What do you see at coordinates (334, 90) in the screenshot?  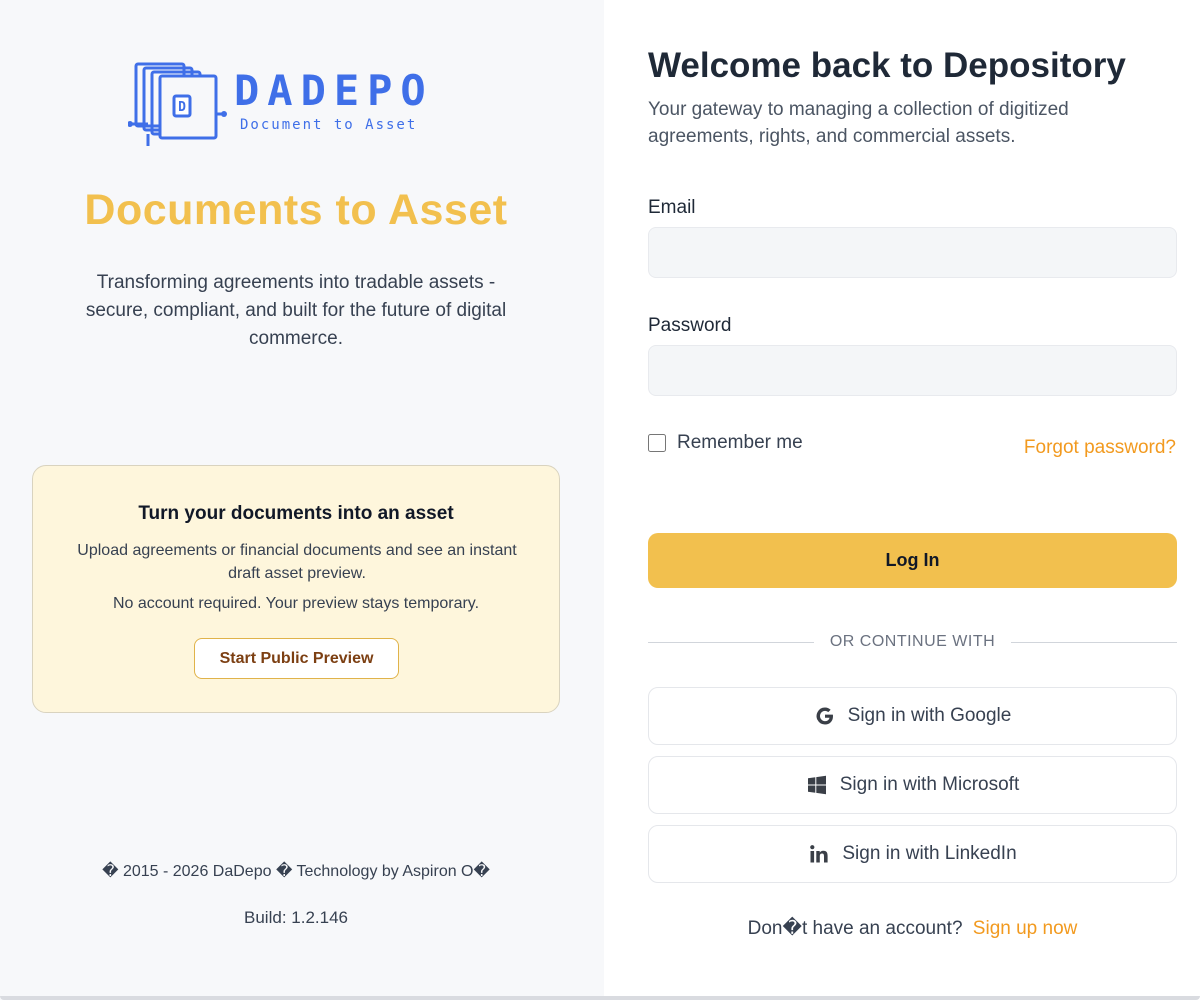 I see `brand-name: DADEPO` at bounding box center [334, 90].